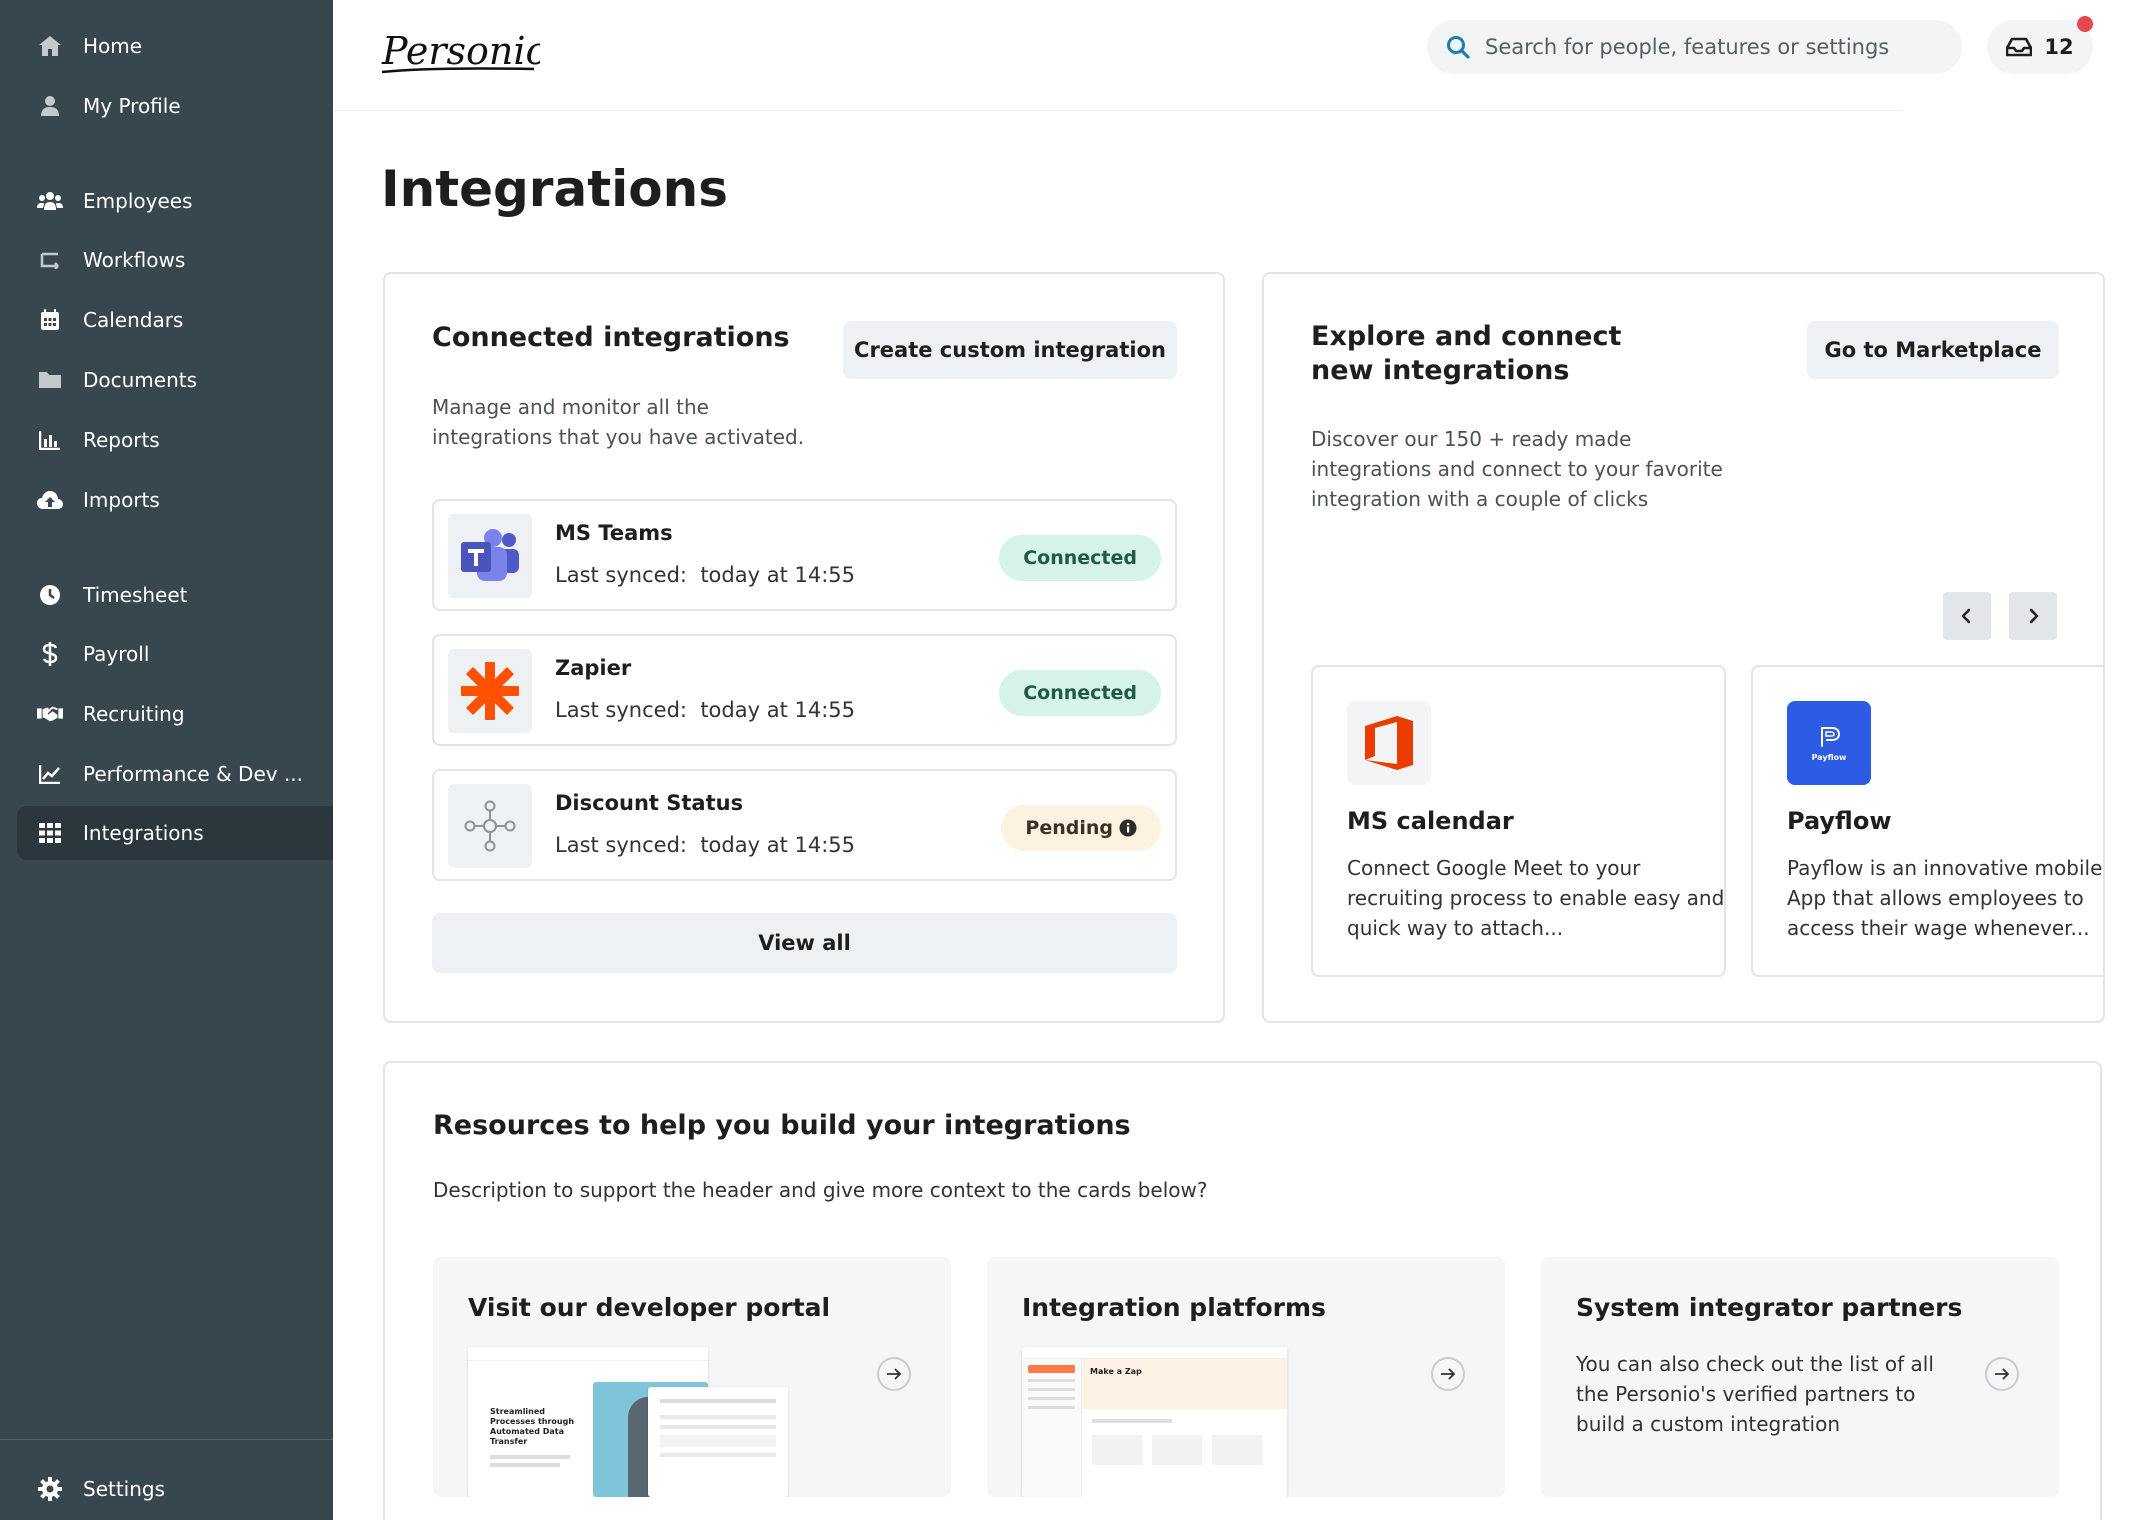  Describe the element at coordinates (2040, 47) in the screenshot. I see `inbox-button: 12` at that location.